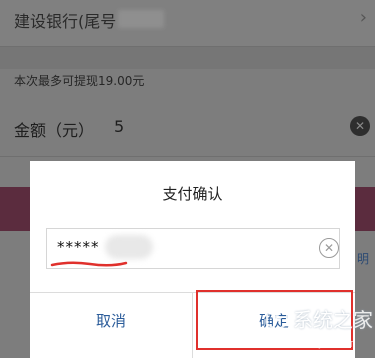 Image resolution: width=375 pixels, height=358 pixels. What do you see at coordinates (89, 264) in the screenshot?
I see `red-underline-annotation` at bounding box center [89, 264].